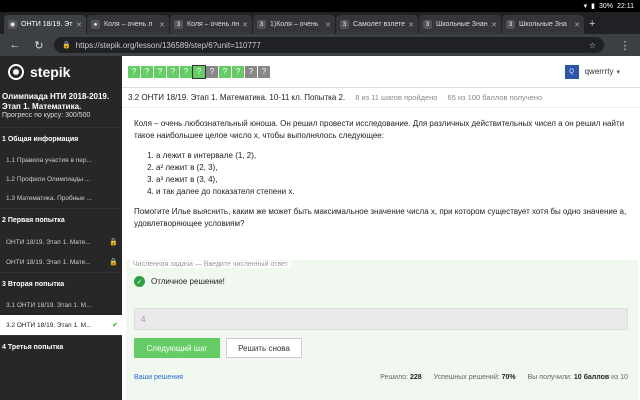 The image size is (640, 400). I want to click on browser-tab: 3 Коля – очень лн ✕, so click(211, 24).